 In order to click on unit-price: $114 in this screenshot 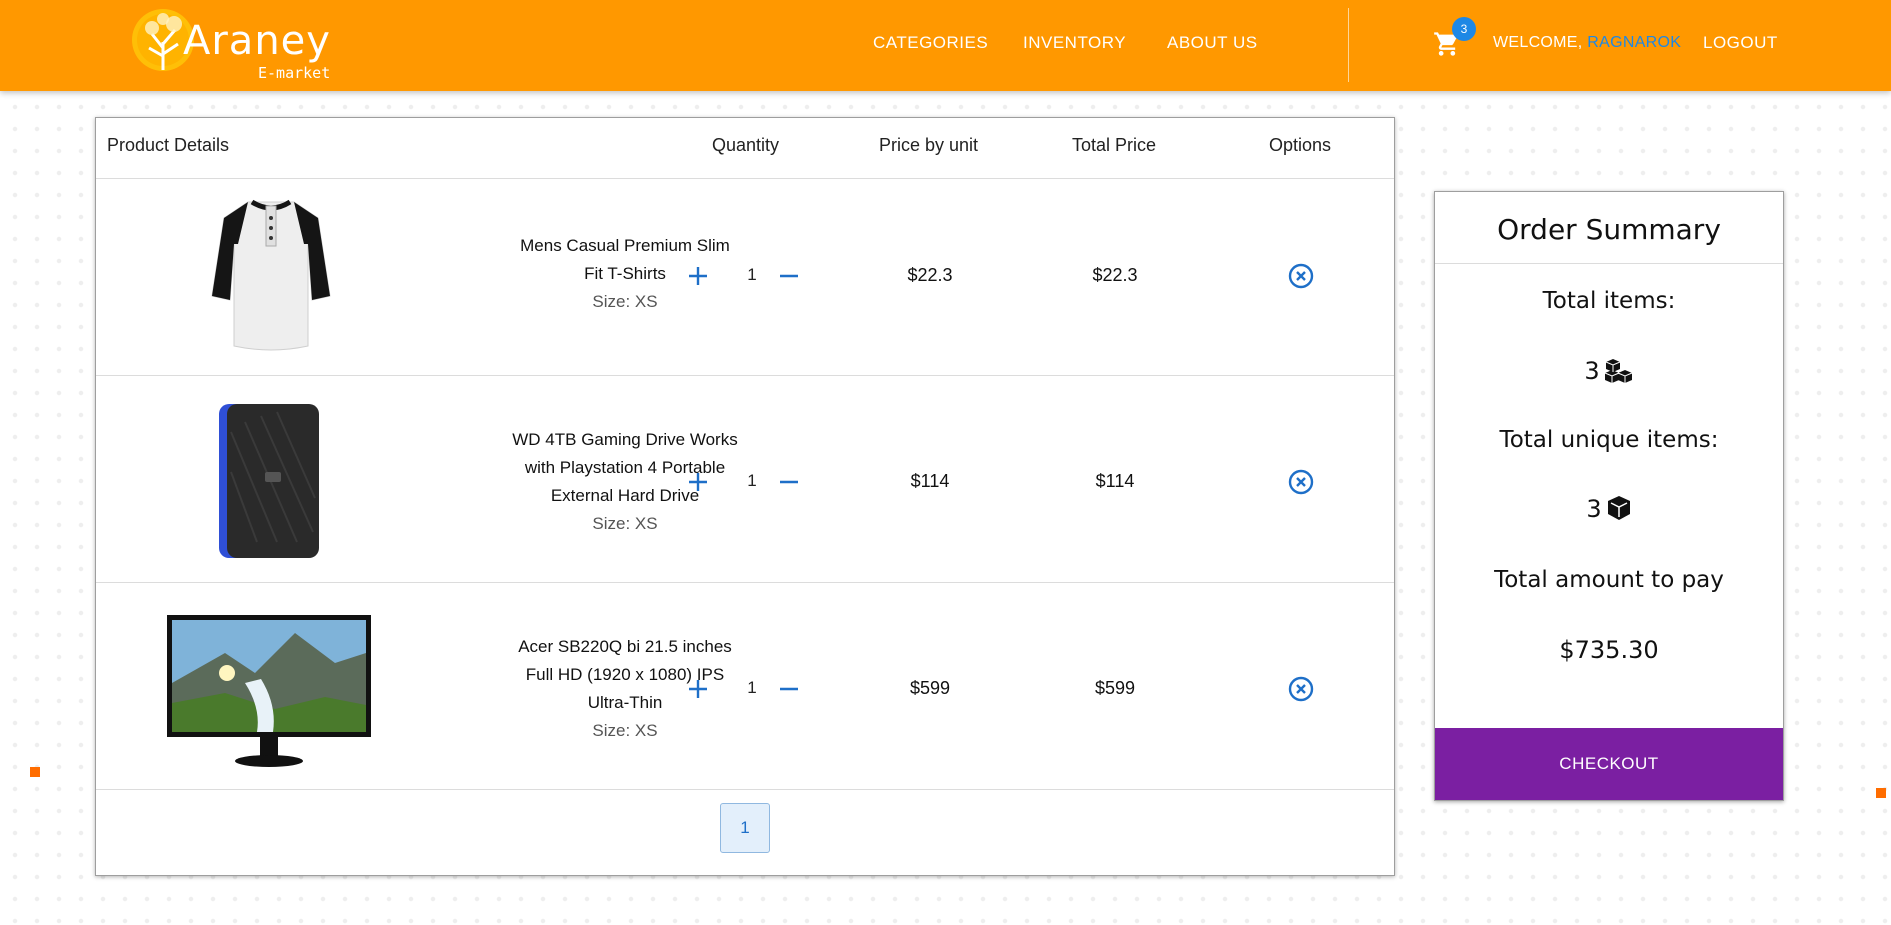, I will do `click(930, 481)`.